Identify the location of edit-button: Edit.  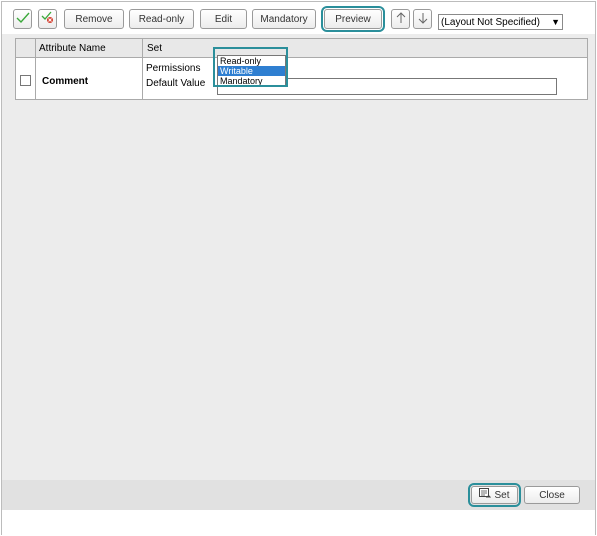
(223, 19).